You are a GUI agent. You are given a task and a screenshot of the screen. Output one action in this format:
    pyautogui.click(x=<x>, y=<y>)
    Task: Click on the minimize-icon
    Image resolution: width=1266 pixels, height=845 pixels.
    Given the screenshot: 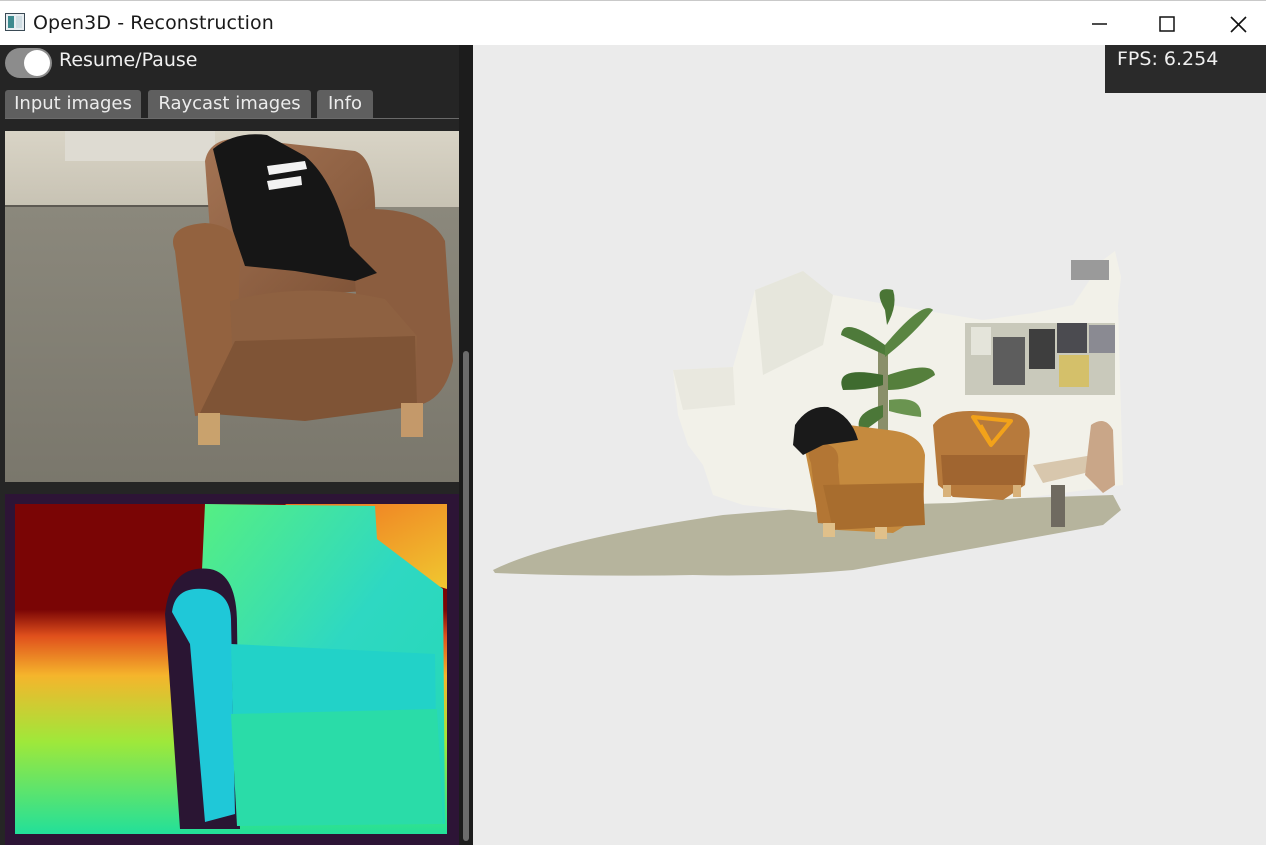 What is the action you would take?
    pyautogui.click(x=1099, y=24)
    